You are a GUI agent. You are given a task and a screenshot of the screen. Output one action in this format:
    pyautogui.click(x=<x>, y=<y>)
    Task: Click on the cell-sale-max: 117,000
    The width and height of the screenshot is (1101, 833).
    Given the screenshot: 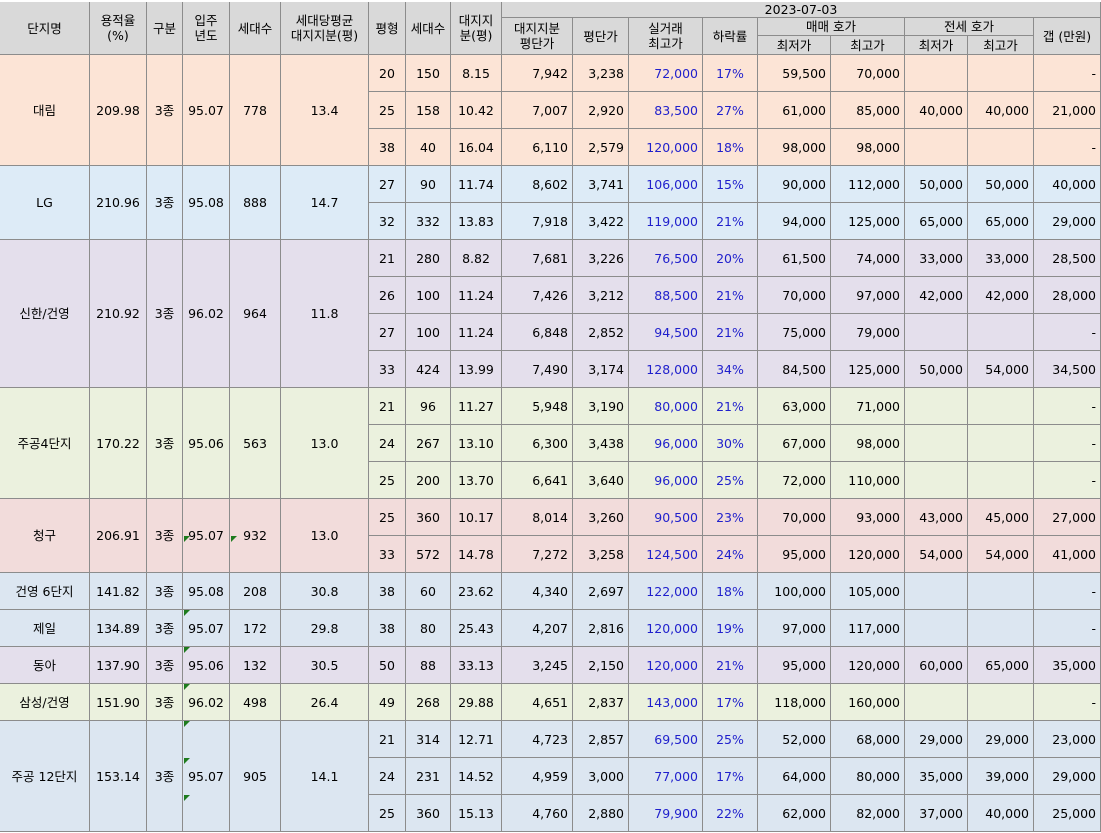 What is the action you would take?
    pyautogui.click(x=868, y=628)
    